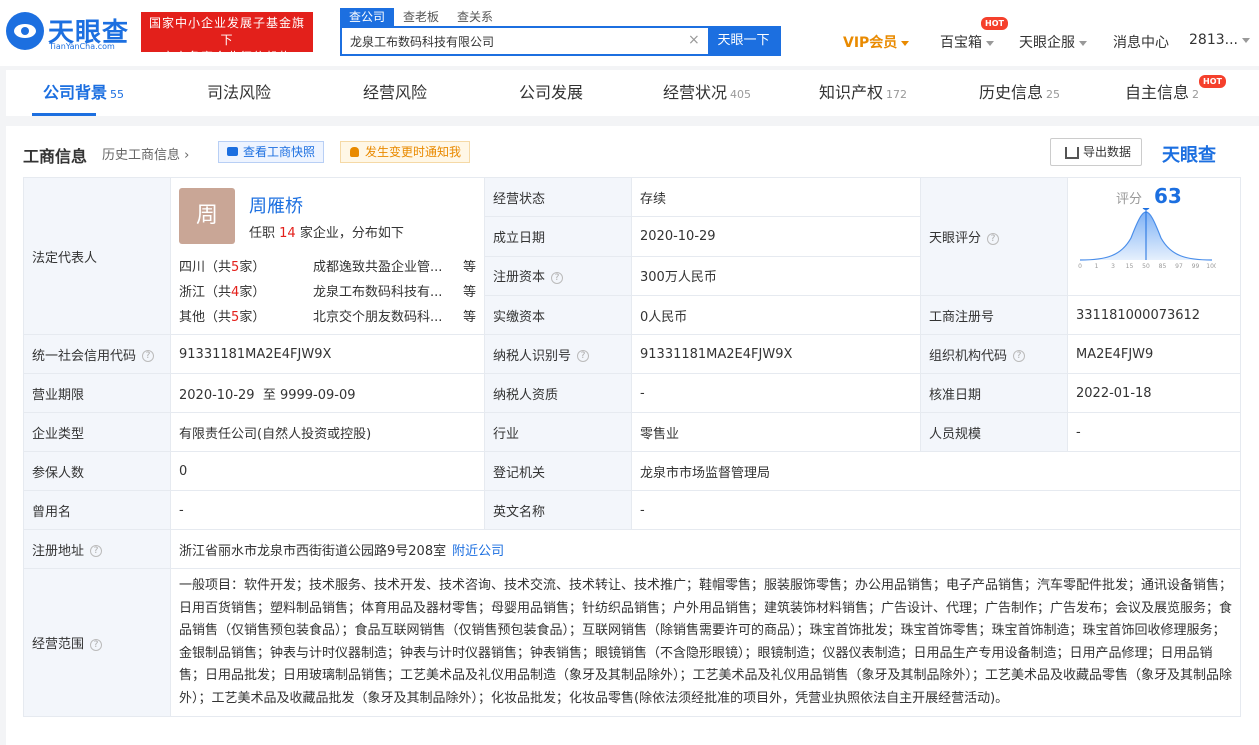 Image resolution: width=1259 pixels, height=745 pixels. What do you see at coordinates (955, 238) in the screenshot?
I see `score-field-label: 天眼评分` at bounding box center [955, 238].